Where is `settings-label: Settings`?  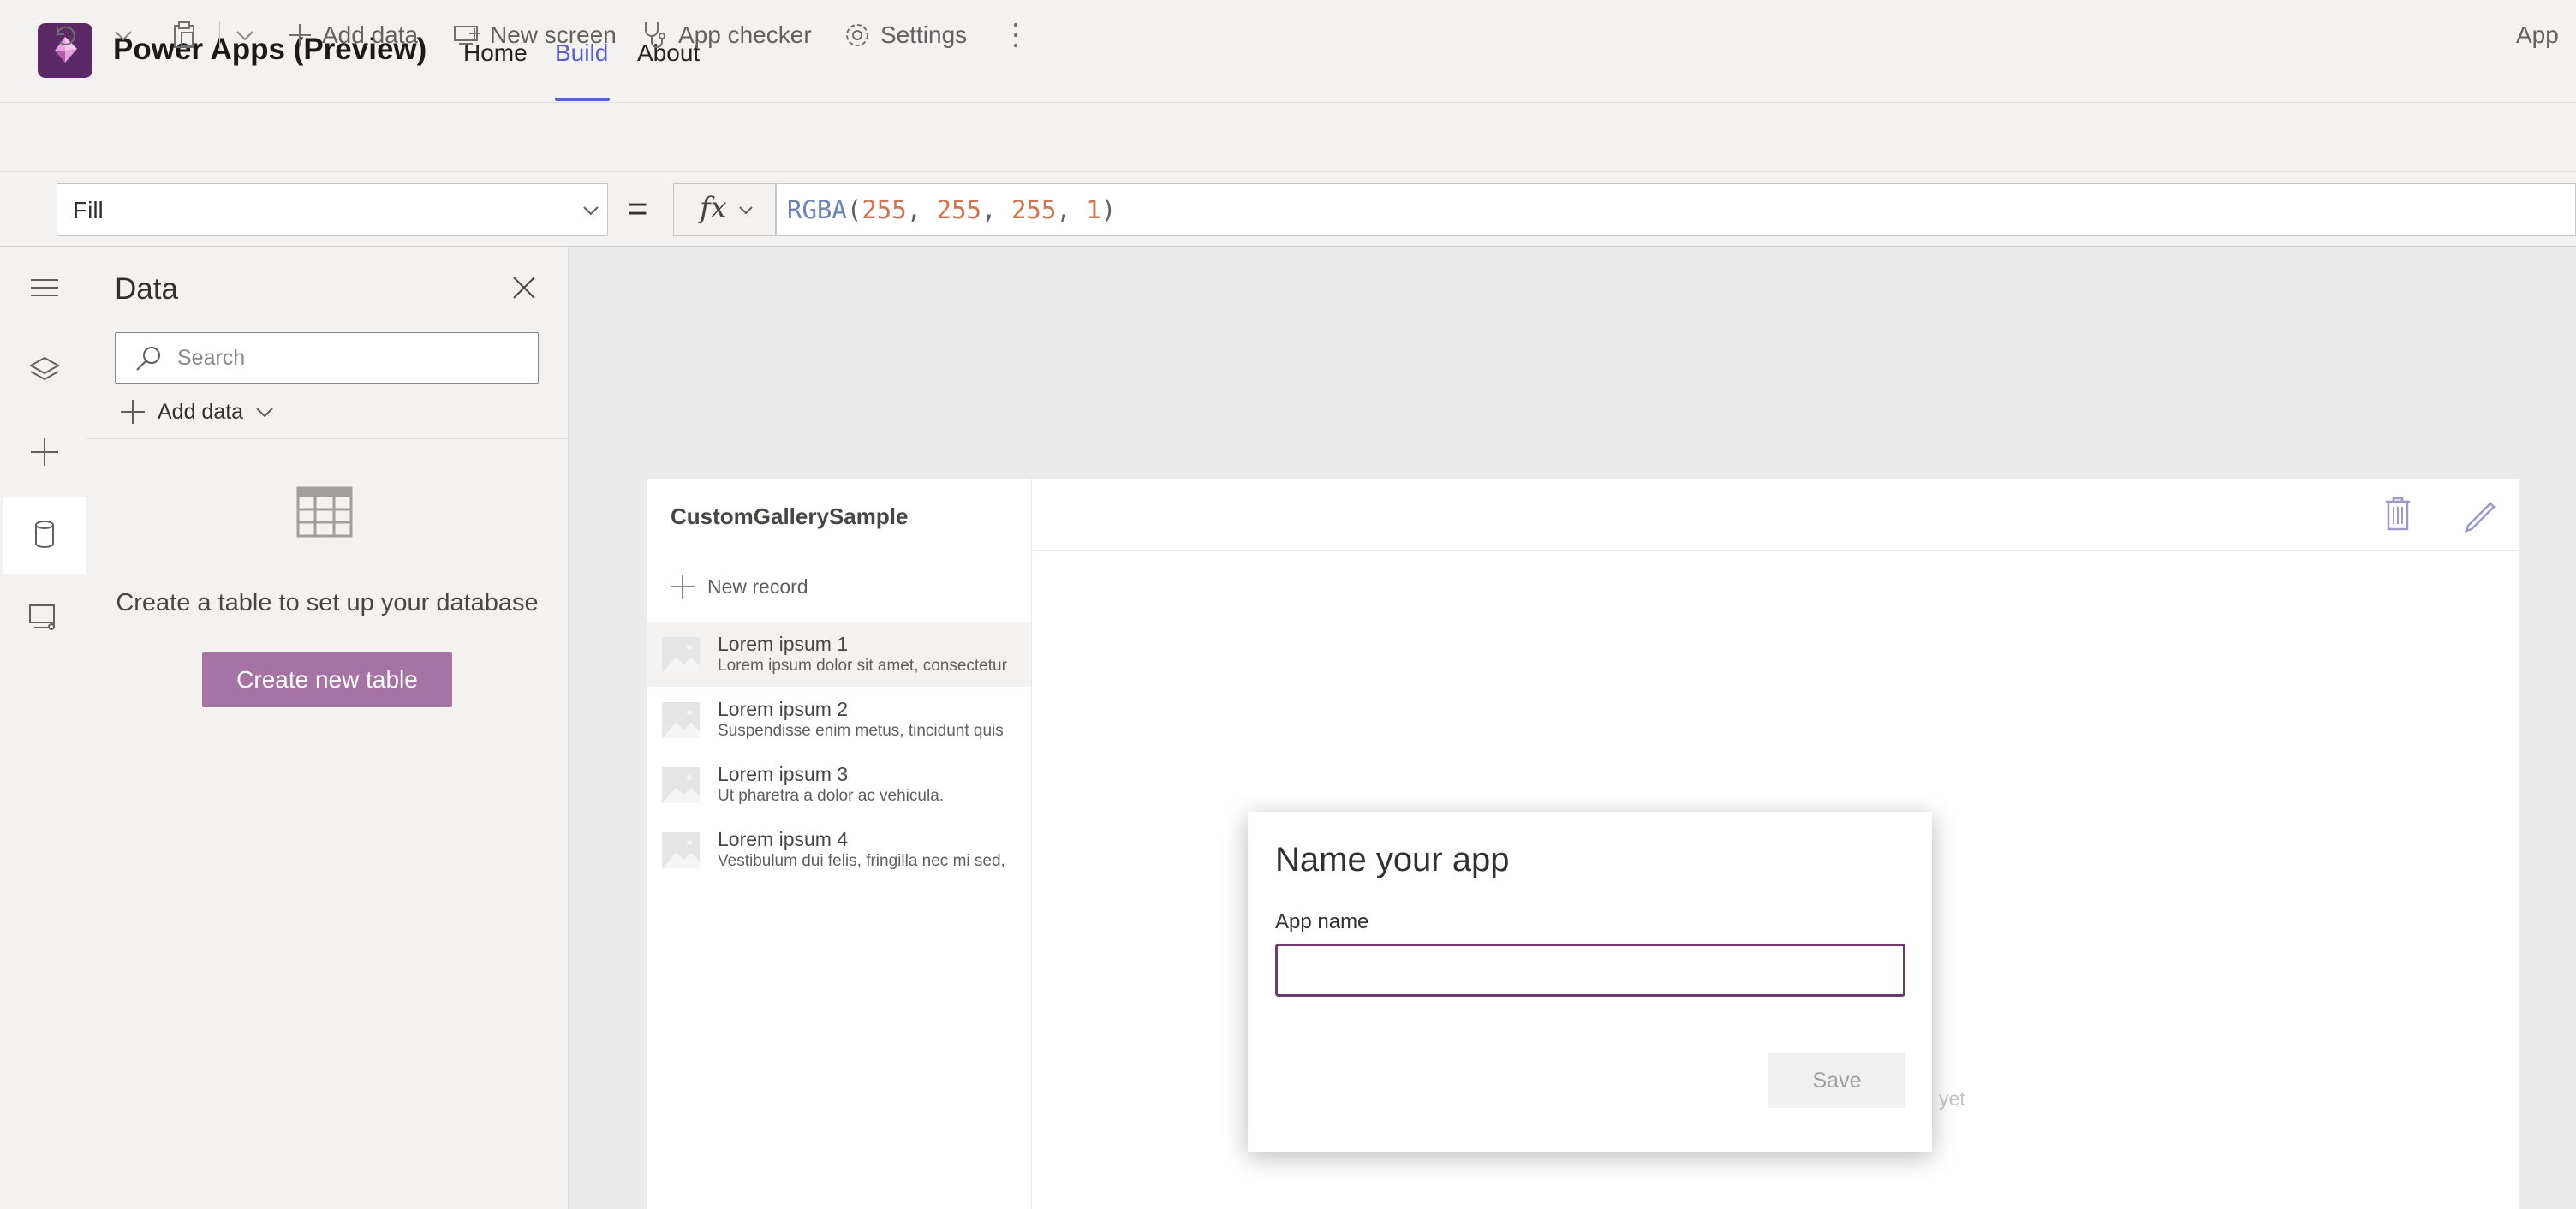 settings-label: Settings is located at coordinates (924, 34).